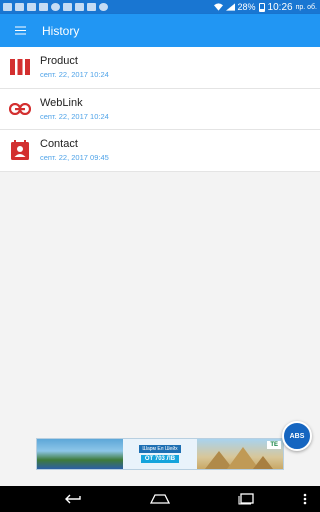 The image size is (320, 512). Describe the element at coordinates (230, 7) in the screenshot. I see `signal-icon` at that location.